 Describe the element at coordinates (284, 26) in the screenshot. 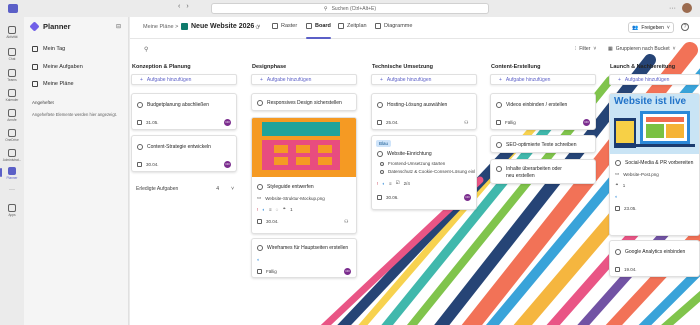

I see `tab-grid: Raster` at that location.